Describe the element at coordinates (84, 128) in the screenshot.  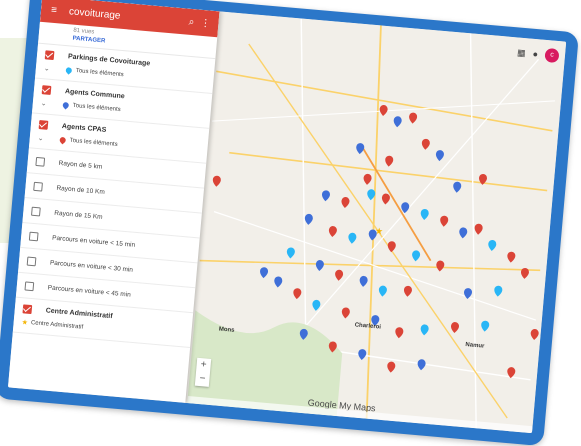
I see `layer-name: Agents CPAS` at that location.